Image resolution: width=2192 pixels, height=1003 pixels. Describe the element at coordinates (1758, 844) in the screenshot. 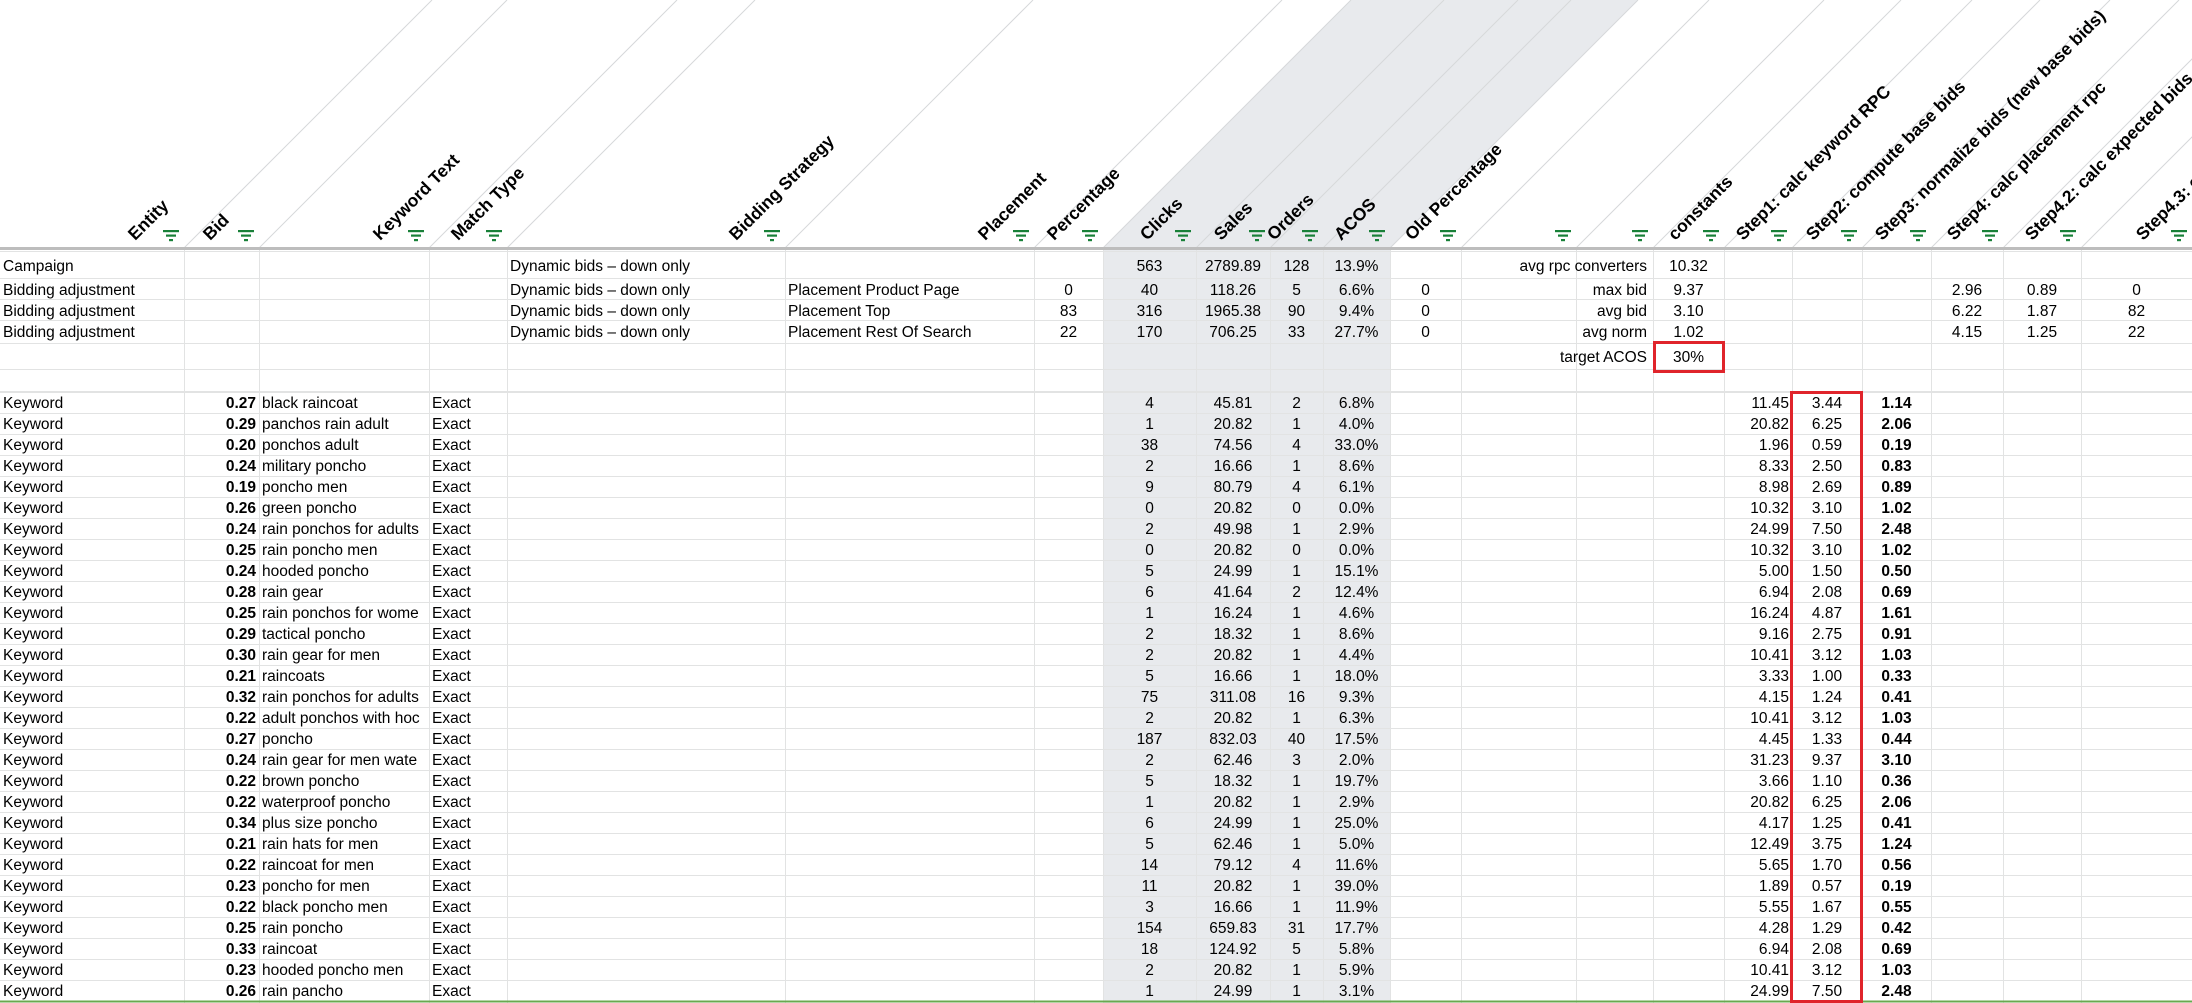

I see `step1-cell: 12.49` at that location.